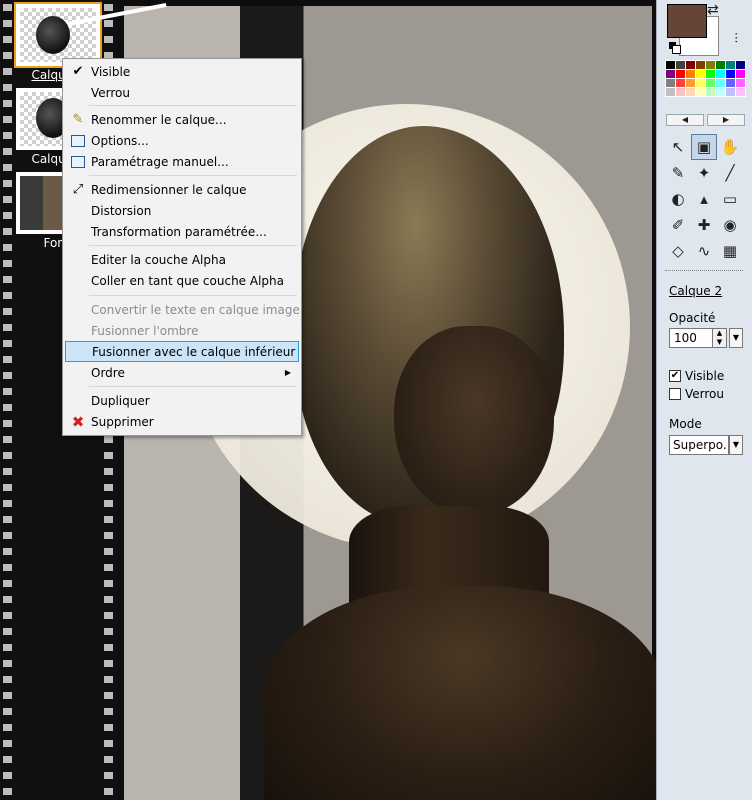 This screenshot has height=800, width=752. I want to click on menu-item-distortion: Distorsion, so click(182, 210).